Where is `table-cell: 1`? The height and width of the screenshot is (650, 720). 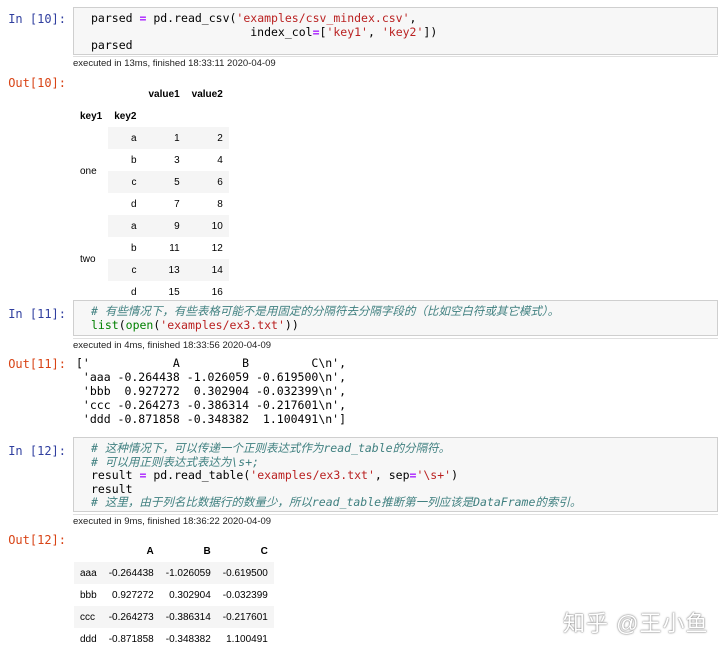 table-cell: 1 is located at coordinates (164, 138).